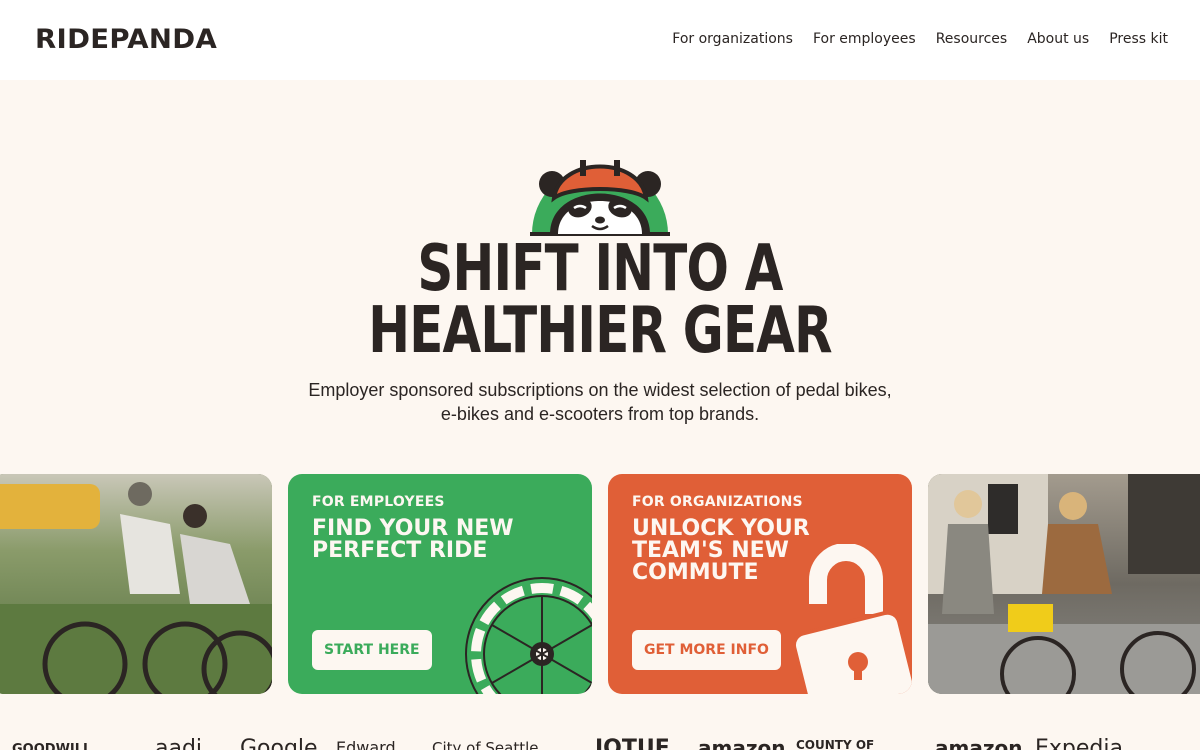 The width and height of the screenshot is (1200, 750). Describe the element at coordinates (126, 39) in the screenshot. I see `ridepanda-logo: RIDEPANDA` at that location.